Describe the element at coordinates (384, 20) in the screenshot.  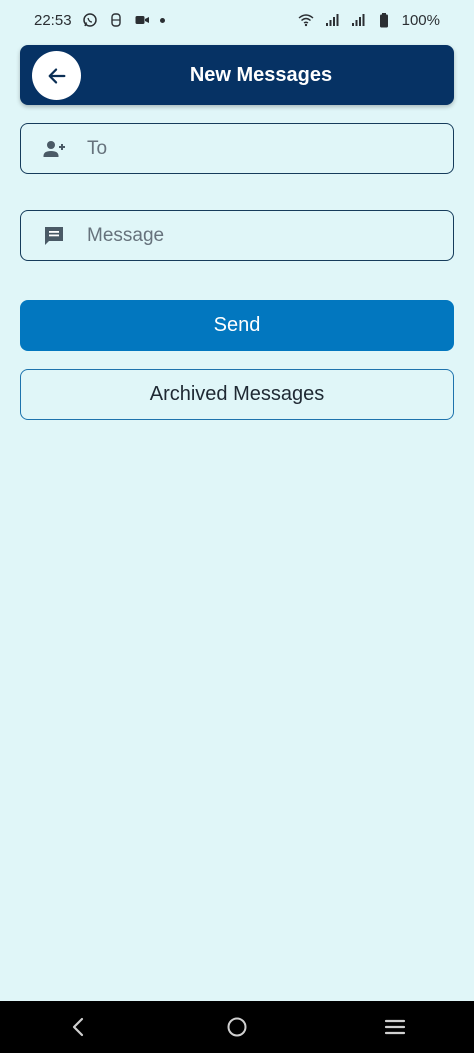
I see `battery-icon` at that location.